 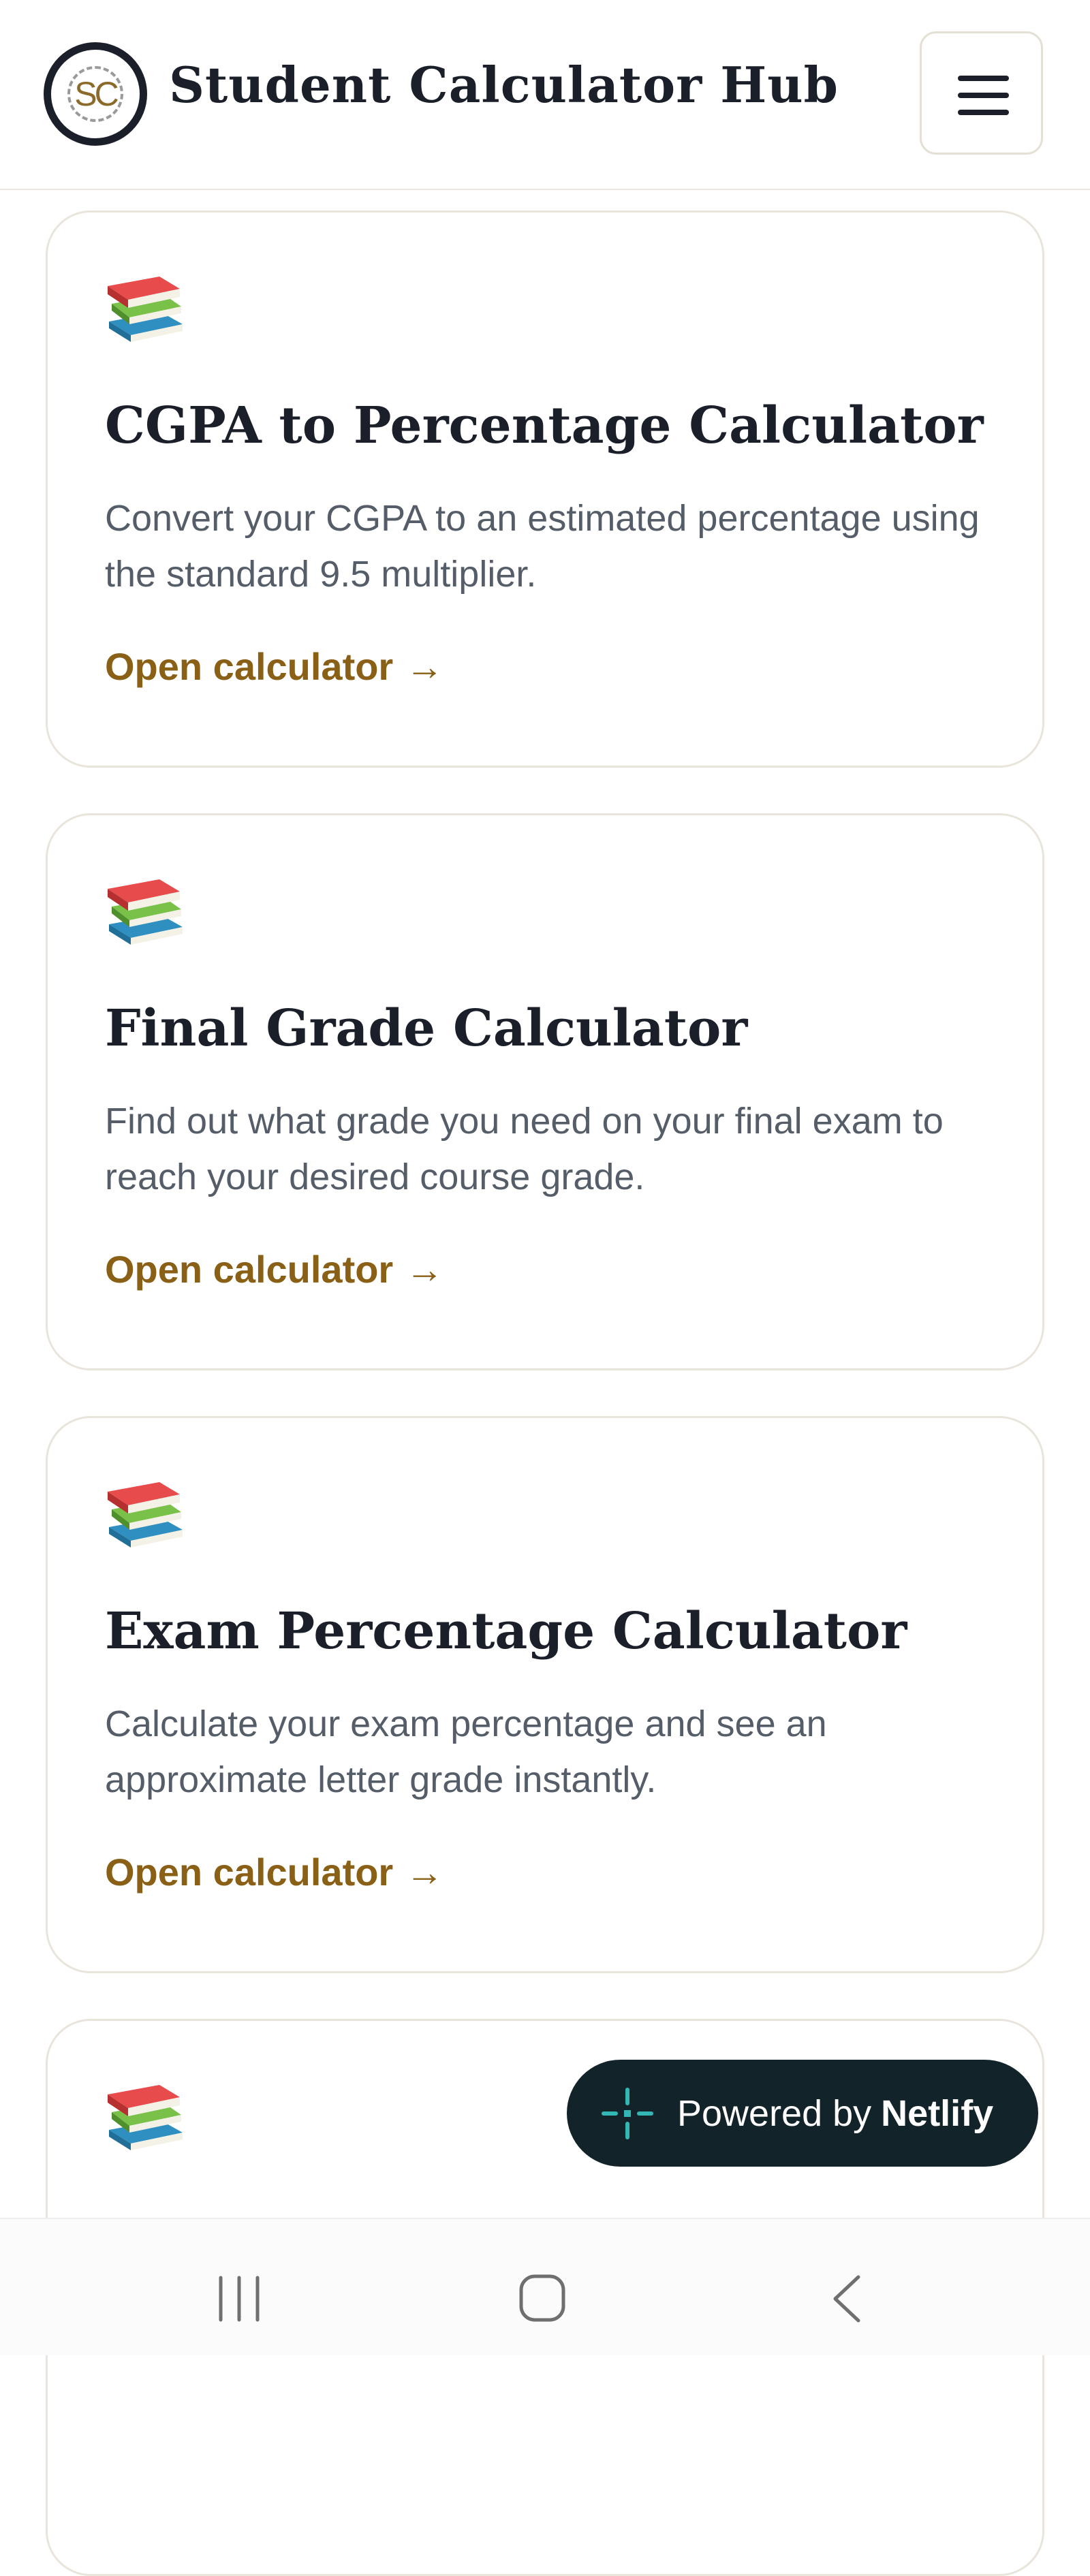 What do you see at coordinates (847, 2299) in the screenshot?
I see `back-icon` at bounding box center [847, 2299].